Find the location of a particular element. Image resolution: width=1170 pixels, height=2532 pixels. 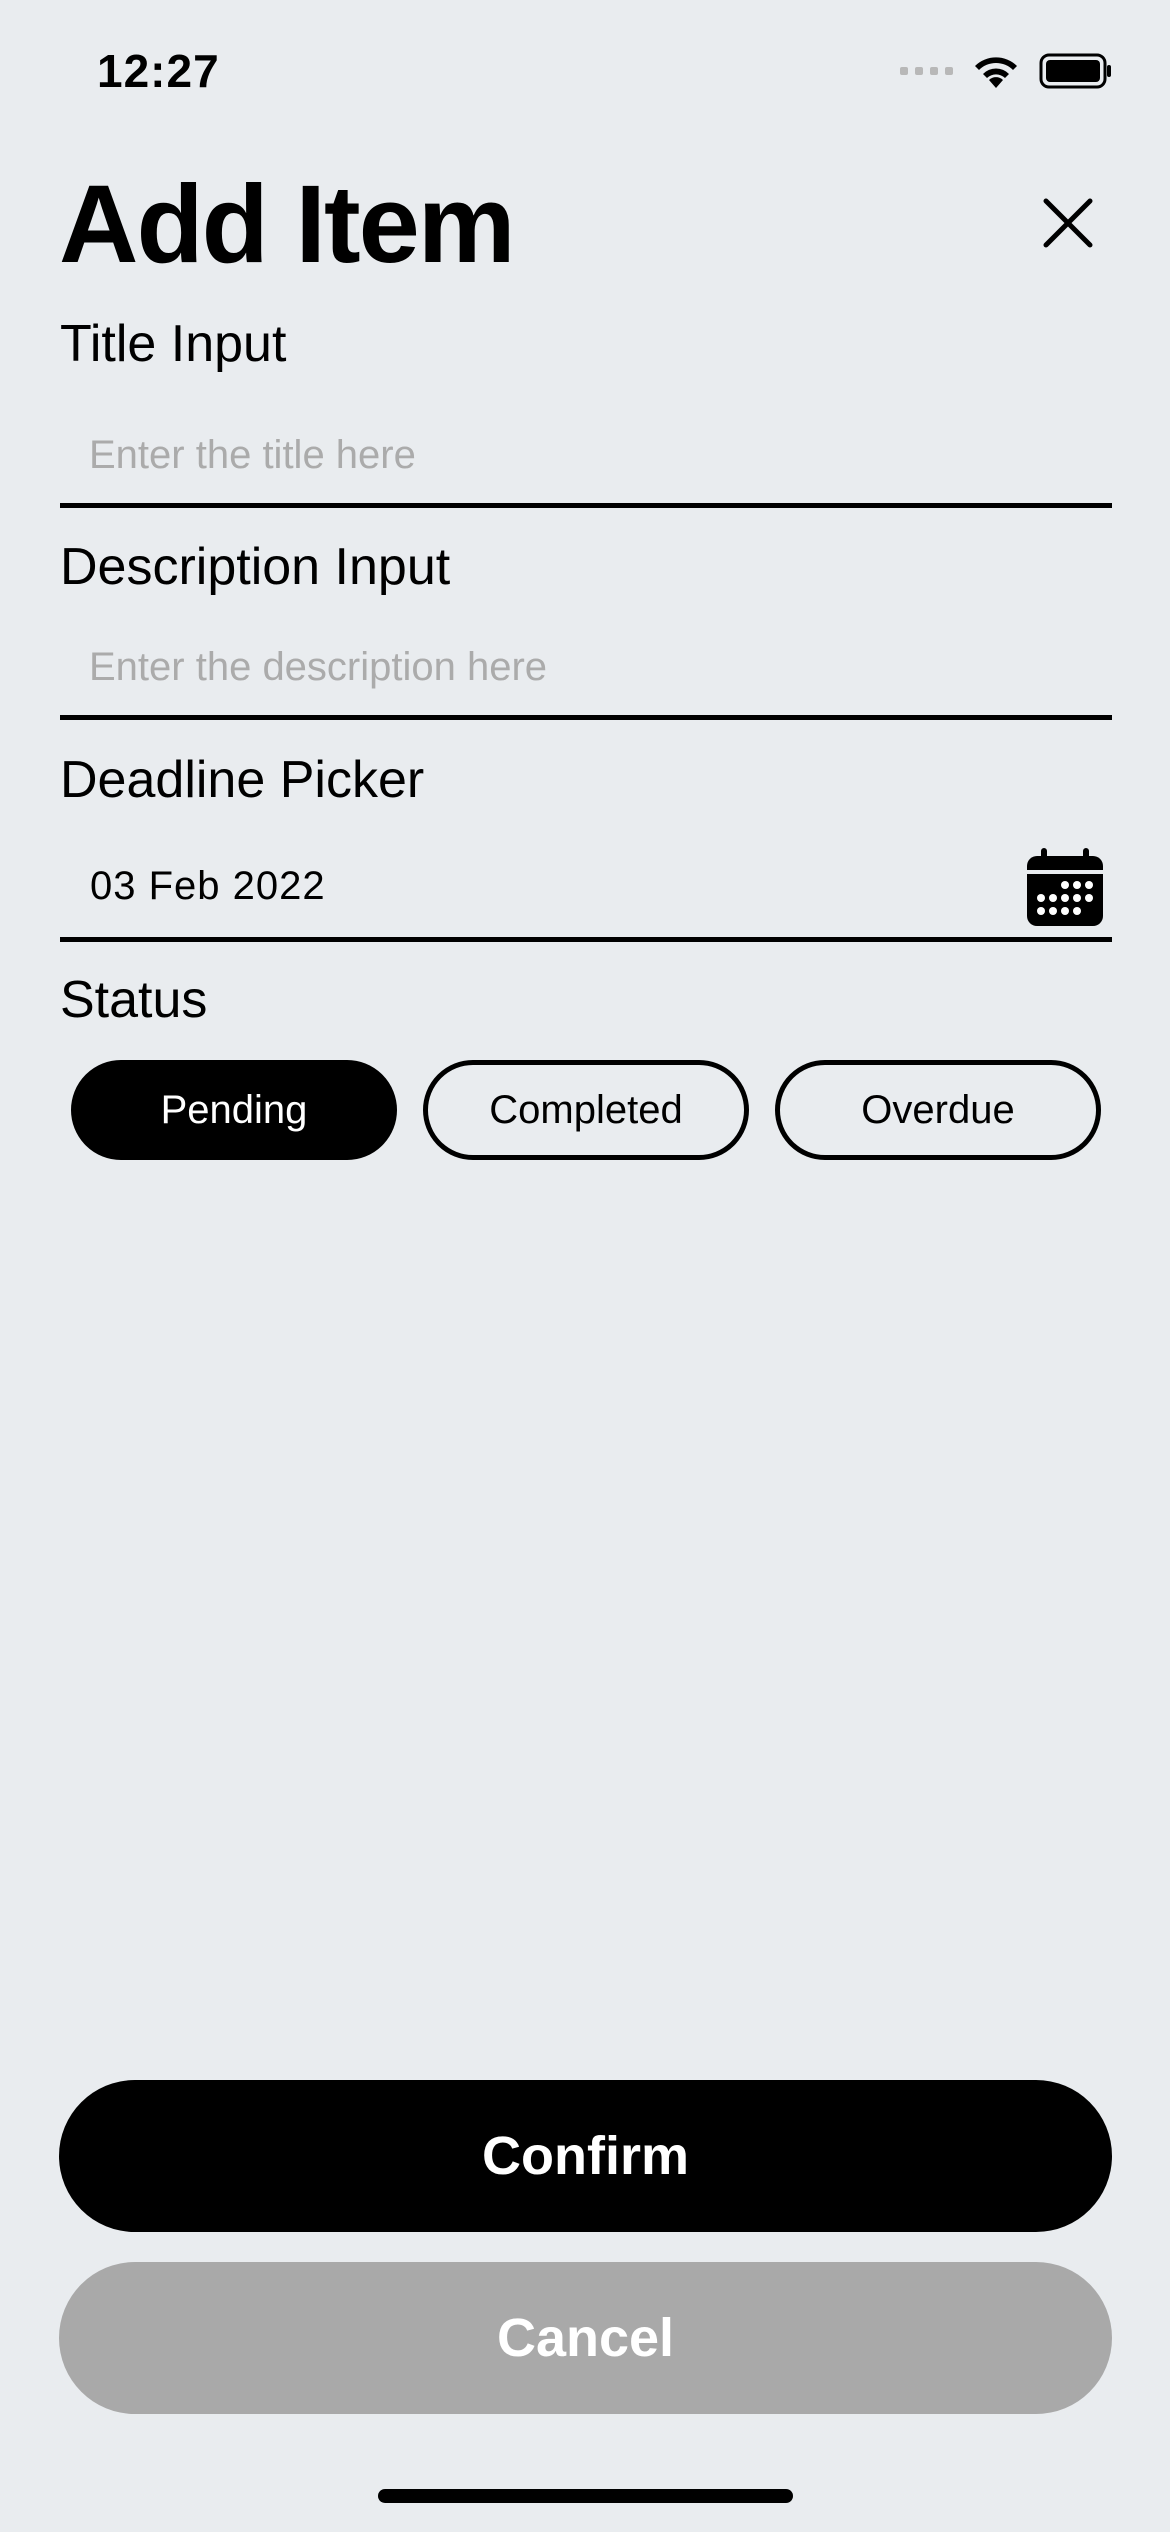

close-button is located at coordinates (1068, 223).